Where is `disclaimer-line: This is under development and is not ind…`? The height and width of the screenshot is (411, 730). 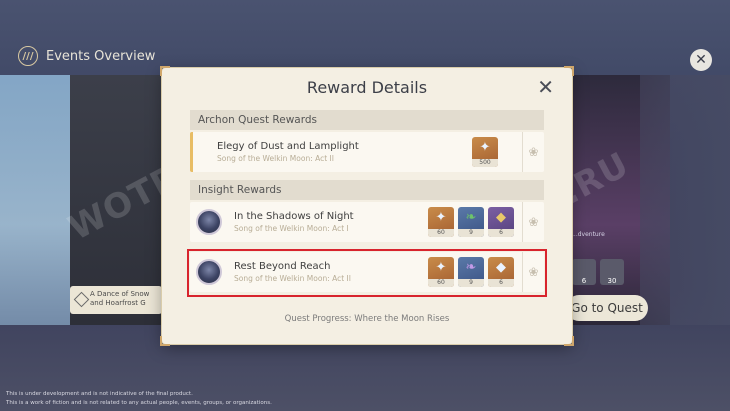
disclaimer-line: This is under development and is not ind… is located at coordinates (99, 394).